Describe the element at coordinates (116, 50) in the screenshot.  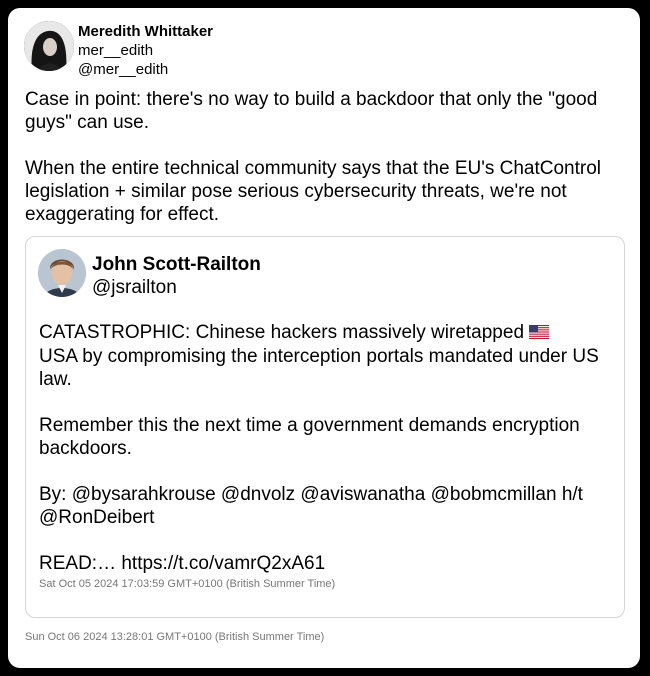
I see `author-display-name: mer__edith` at that location.